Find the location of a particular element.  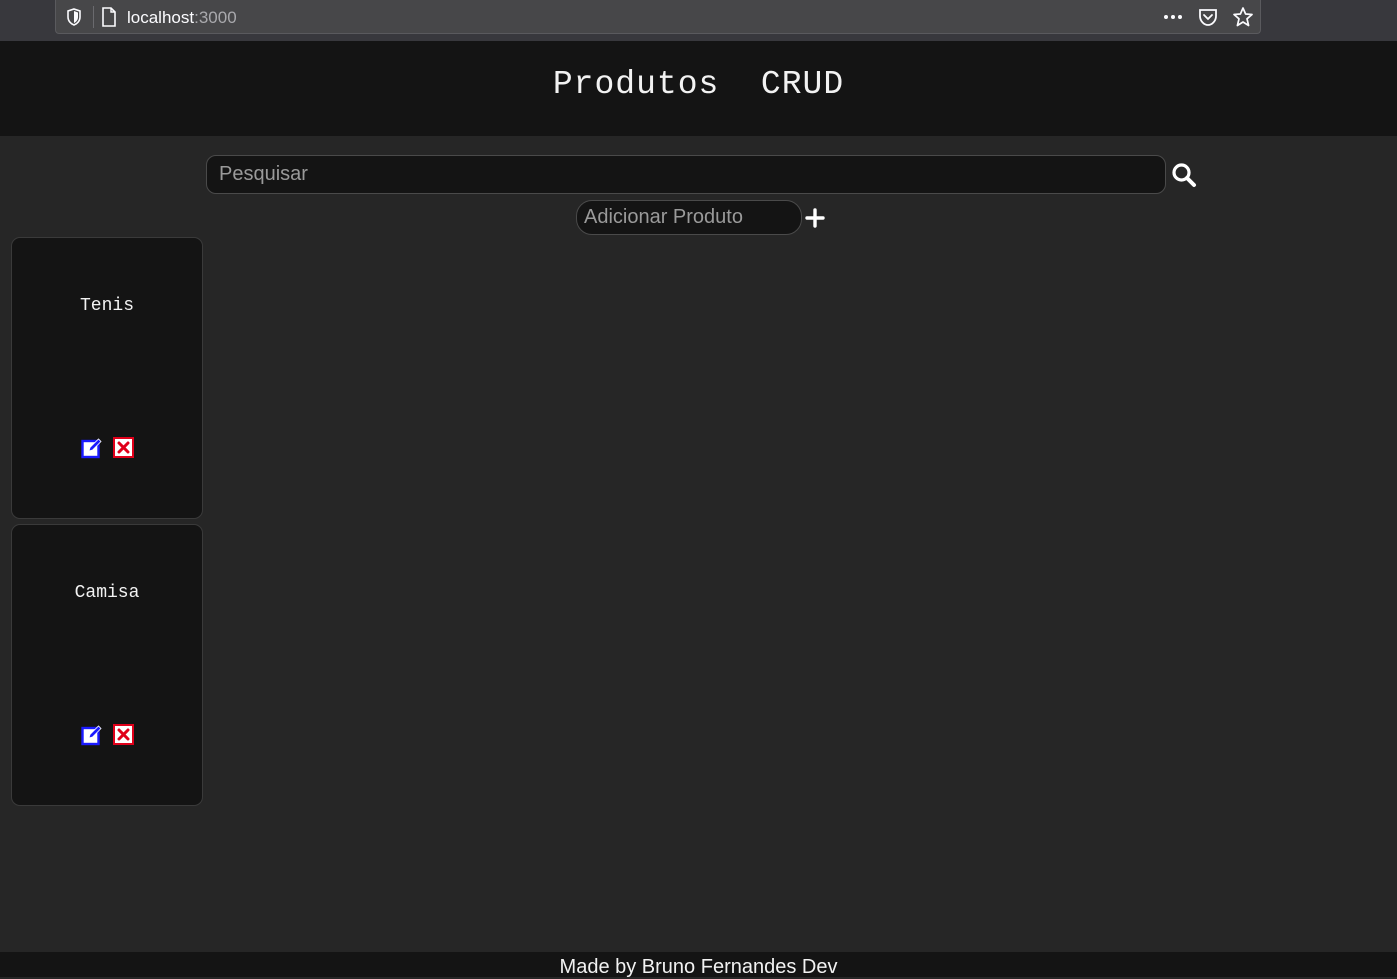

page-title: Produtos CRUD is located at coordinates (698, 84).